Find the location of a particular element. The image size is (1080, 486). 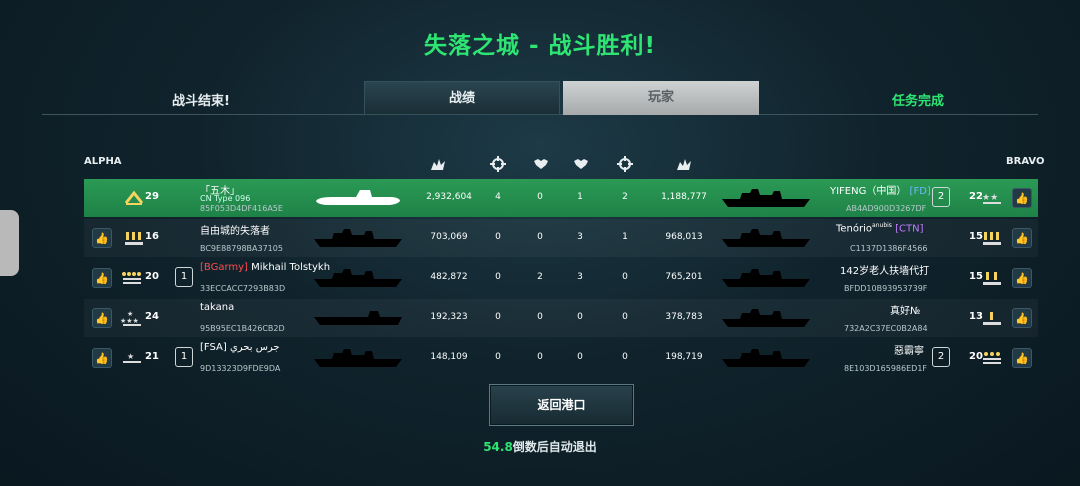

damage-value: 148,109 is located at coordinates (449, 357).